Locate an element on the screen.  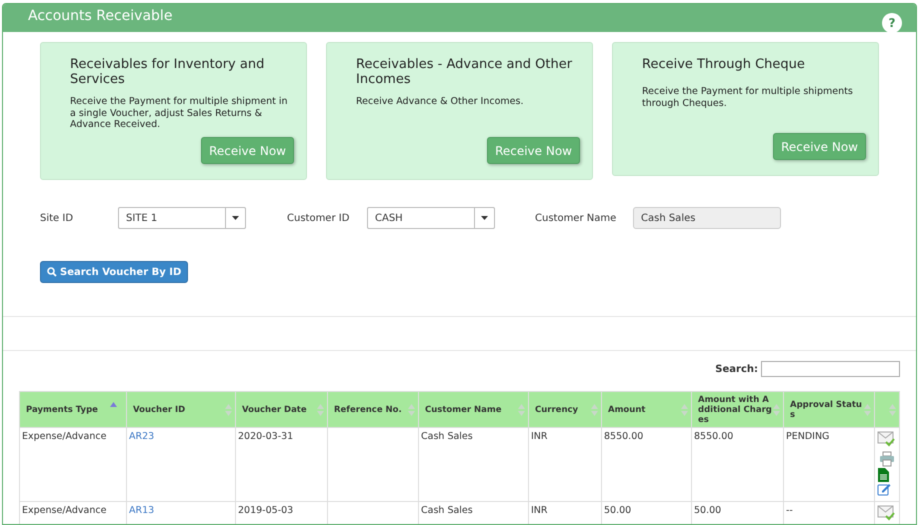
dropdown: SITE 1 is located at coordinates (182, 218).